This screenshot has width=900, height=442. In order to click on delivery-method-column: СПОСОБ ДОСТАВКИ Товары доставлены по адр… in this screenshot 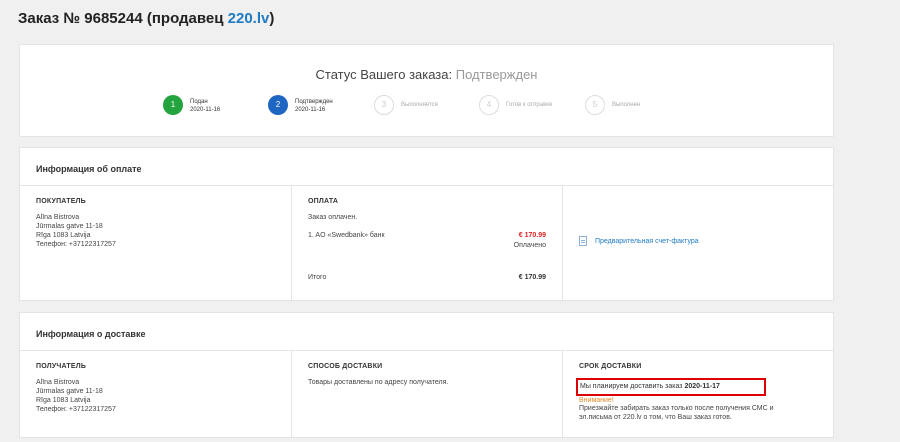, I will do `click(427, 394)`.